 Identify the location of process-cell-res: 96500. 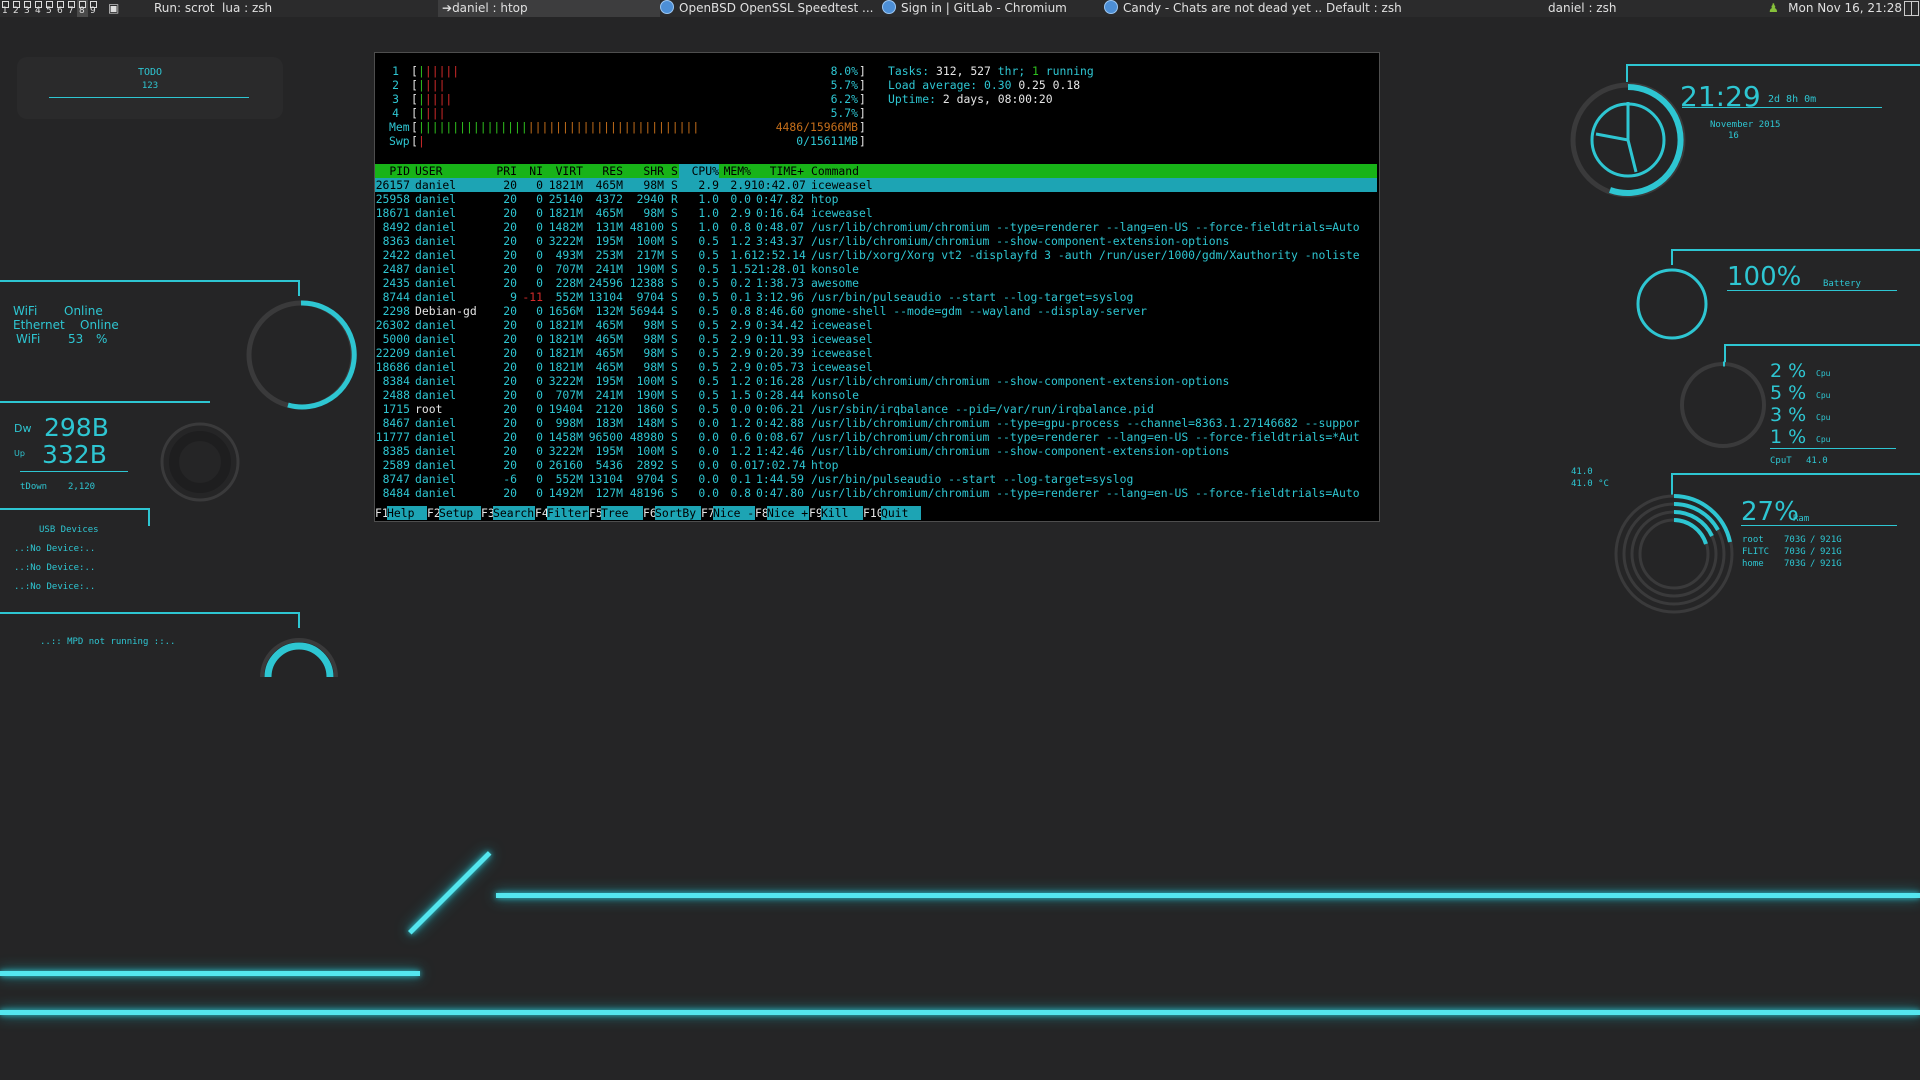
(605, 437).